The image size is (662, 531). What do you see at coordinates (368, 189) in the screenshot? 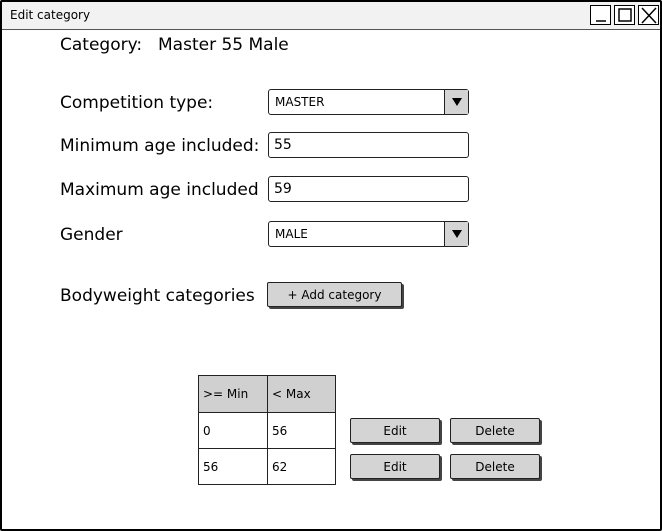
I see `max-age-input` at bounding box center [368, 189].